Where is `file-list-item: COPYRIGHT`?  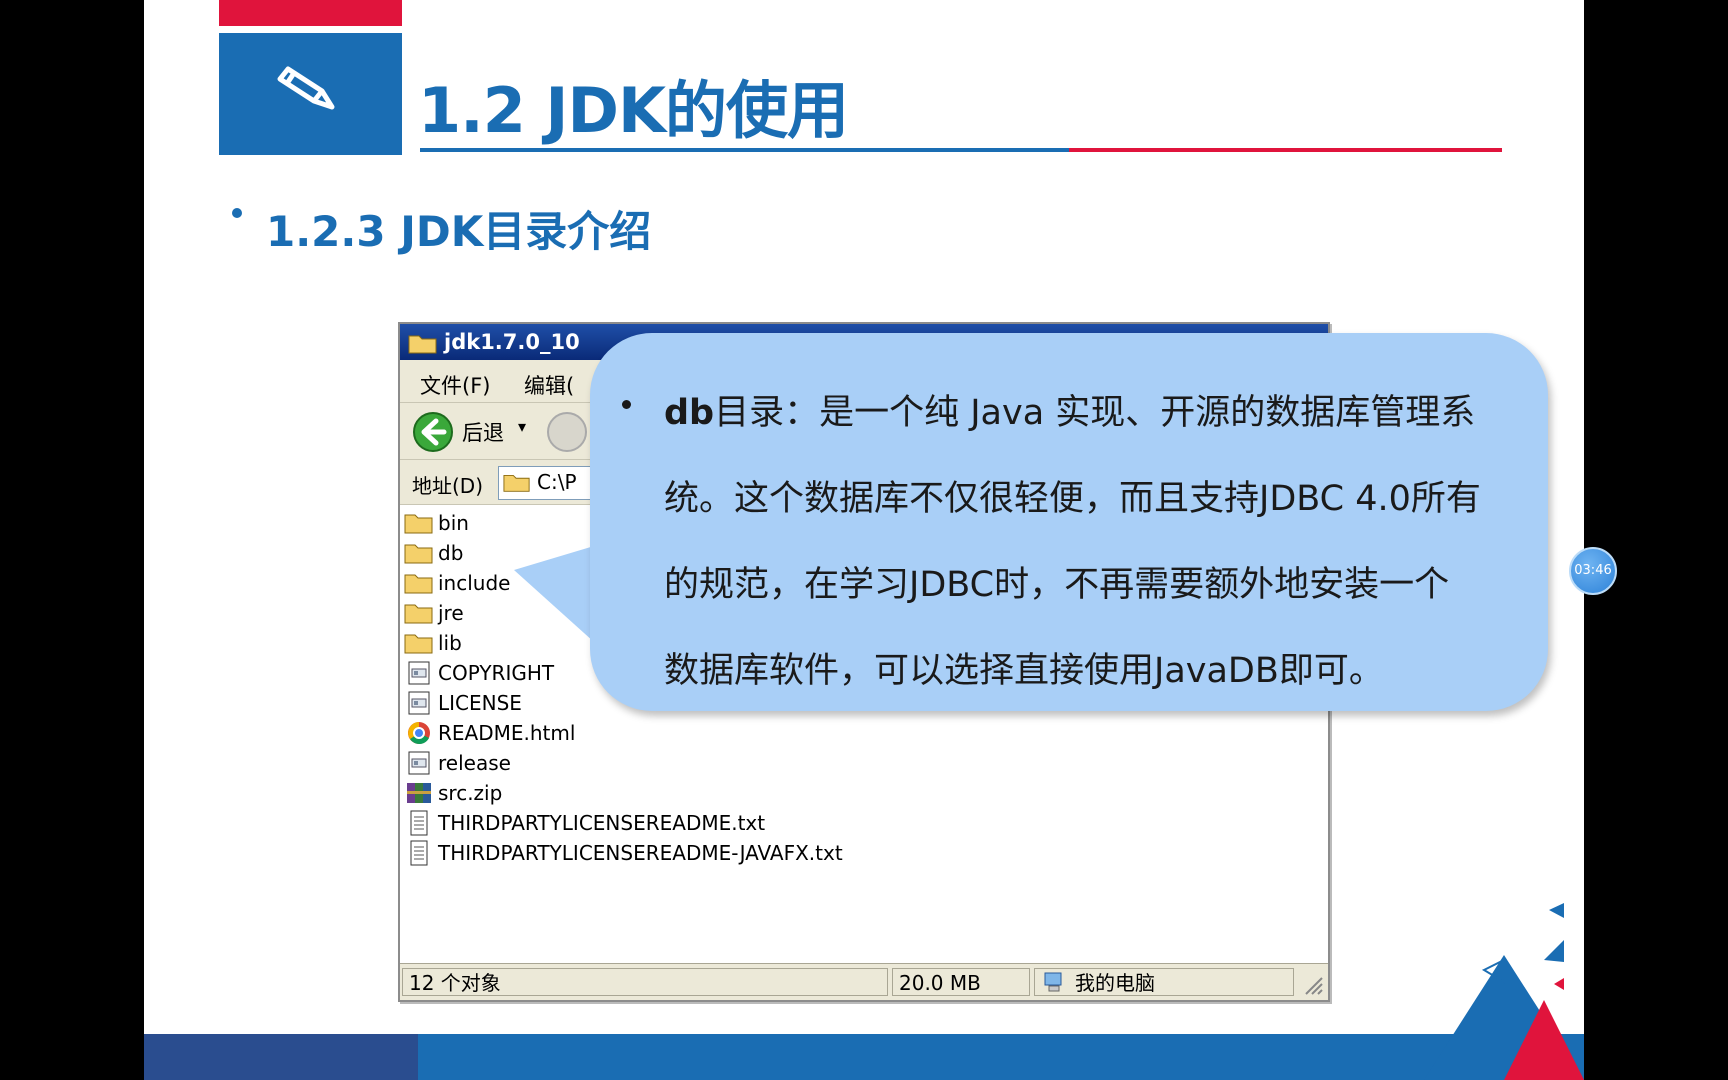 file-list-item: COPYRIGHT is located at coordinates (479, 673).